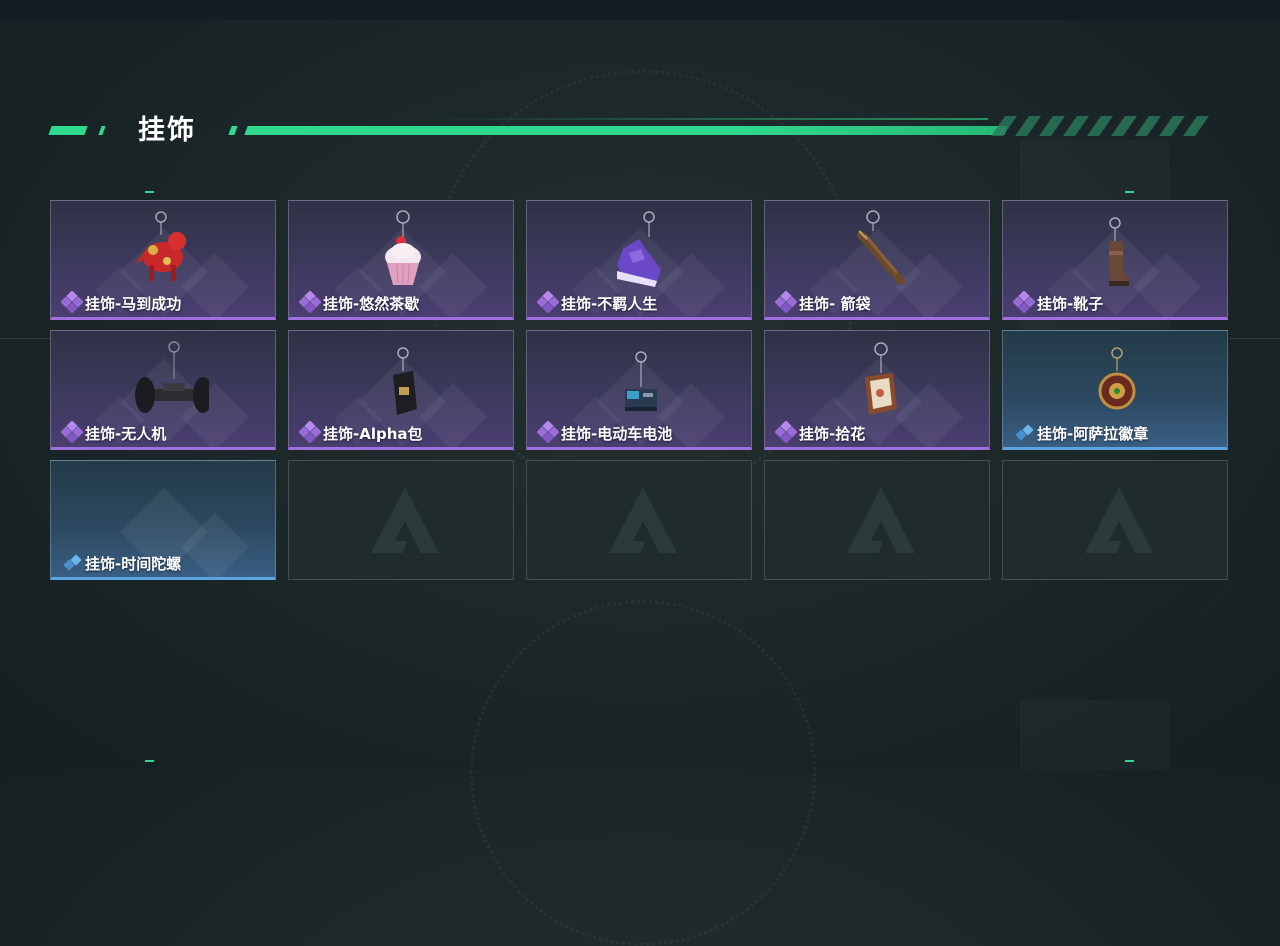 Image resolution: width=1280 pixels, height=946 pixels. Describe the element at coordinates (643, 773) in the screenshot. I see `background-ring` at that location.